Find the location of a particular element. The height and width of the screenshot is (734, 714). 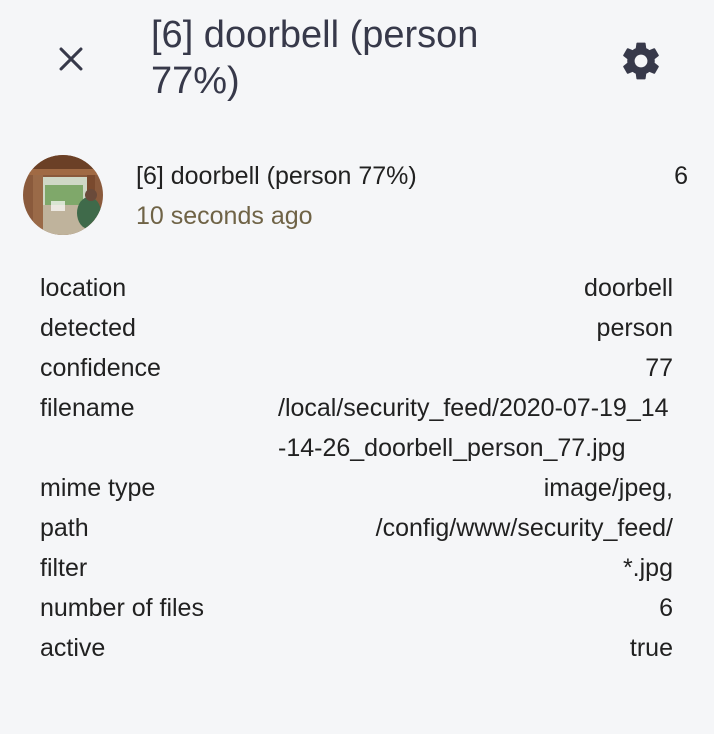

last-changed-time: 10 seconds ago is located at coordinates (224, 216).